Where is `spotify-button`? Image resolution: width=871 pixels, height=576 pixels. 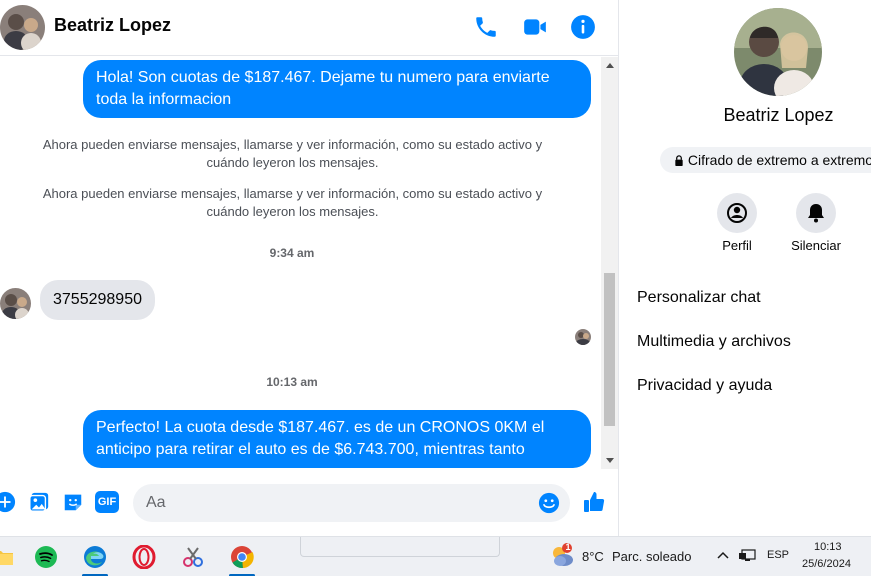
spotify-button is located at coordinates (46, 558).